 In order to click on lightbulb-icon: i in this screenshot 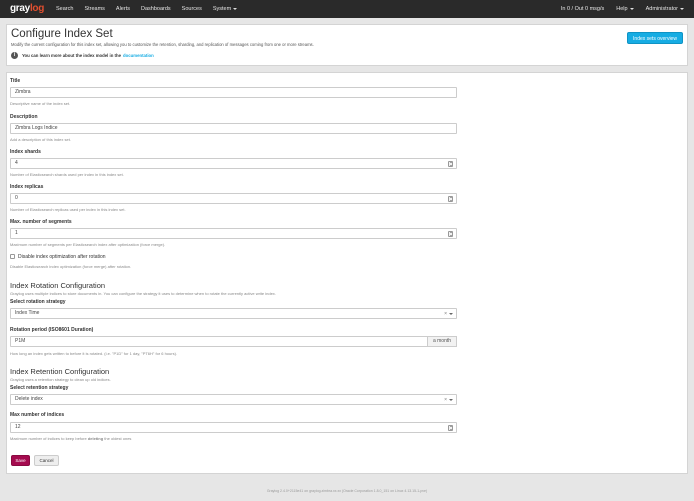, I will do `click(14, 55)`.